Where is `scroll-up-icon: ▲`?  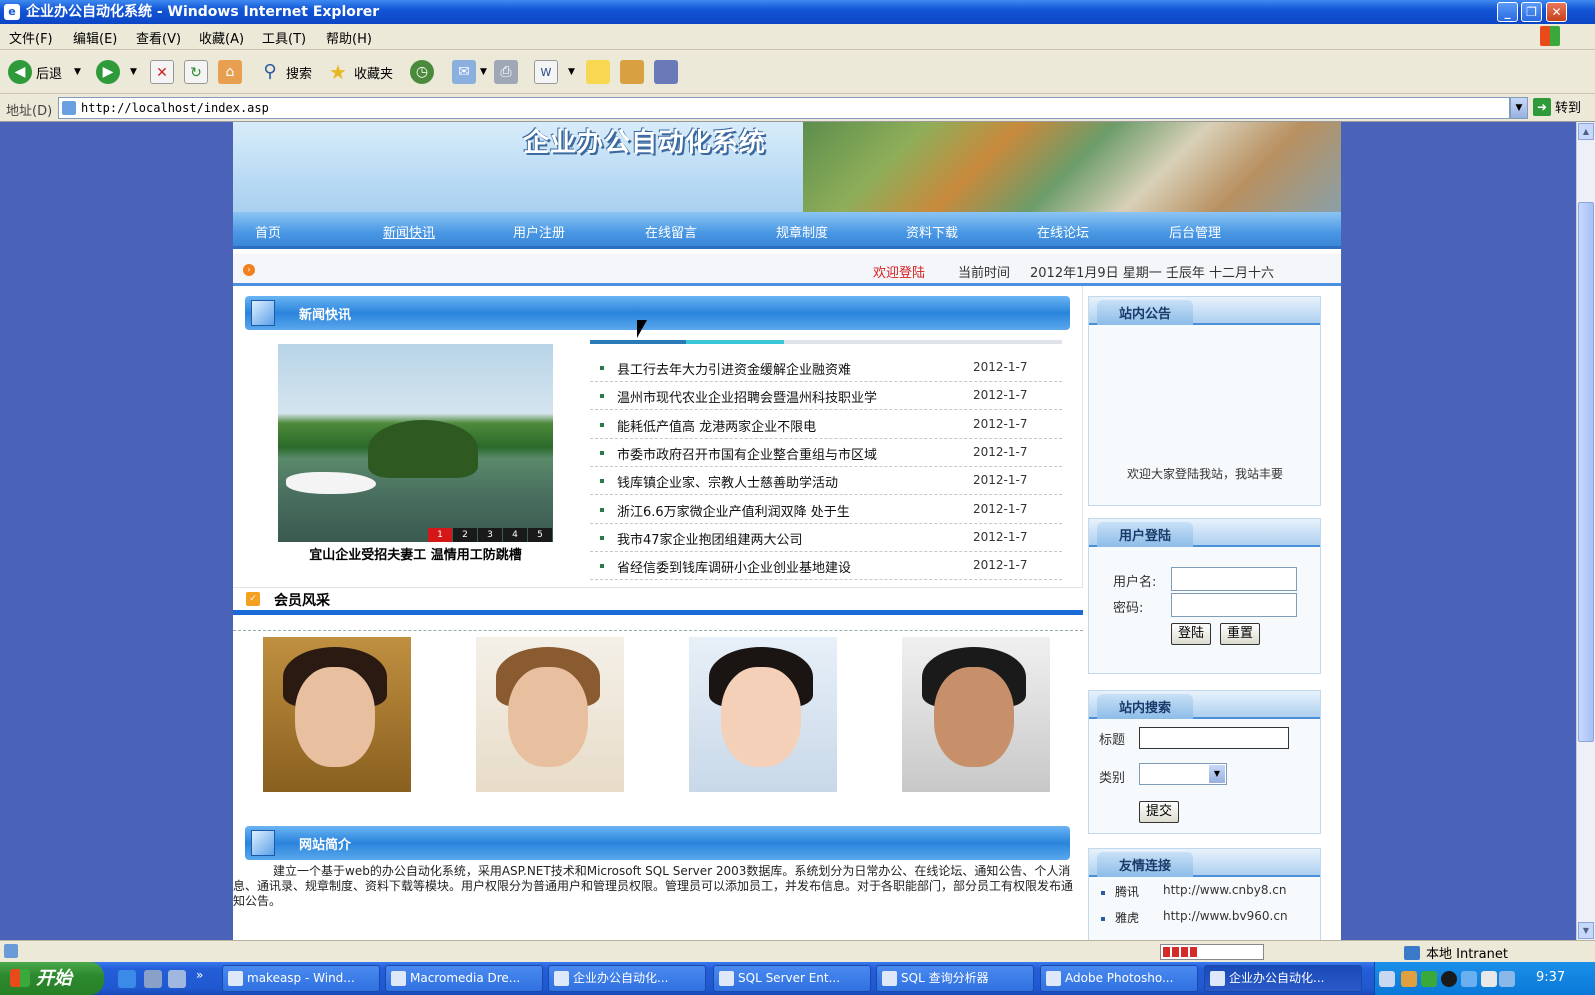 scroll-up-icon: ▲ is located at coordinates (1586, 131).